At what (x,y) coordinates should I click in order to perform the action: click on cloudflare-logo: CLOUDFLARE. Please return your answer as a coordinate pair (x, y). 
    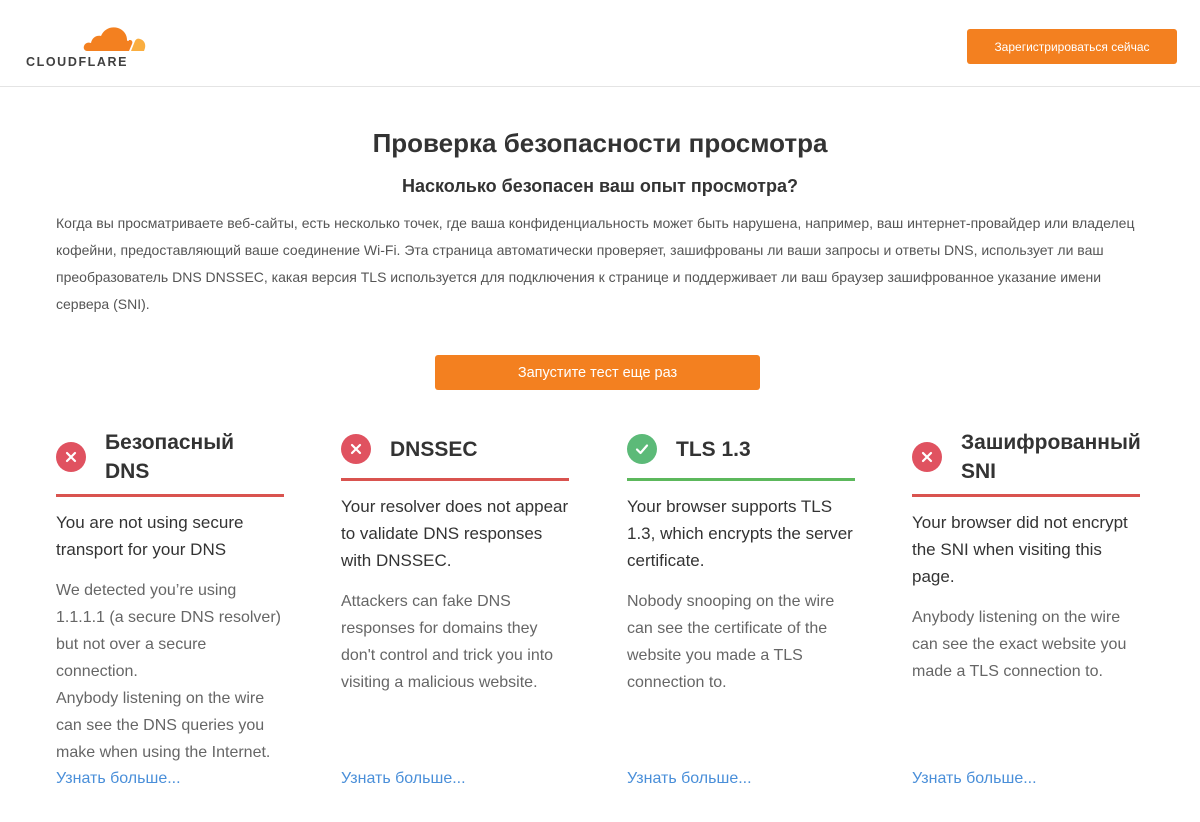
    Looking at the image, I should click on (88, 47).